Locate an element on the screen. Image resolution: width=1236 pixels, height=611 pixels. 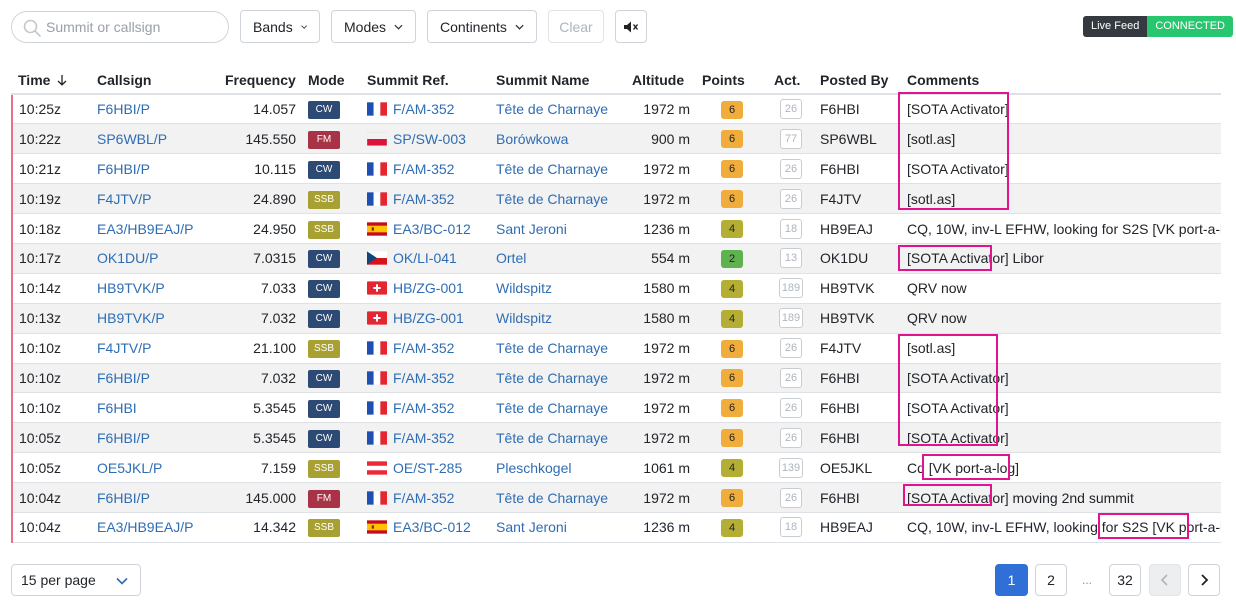
posted-by-cell: F6HBI is located at coordinates (857, 438).